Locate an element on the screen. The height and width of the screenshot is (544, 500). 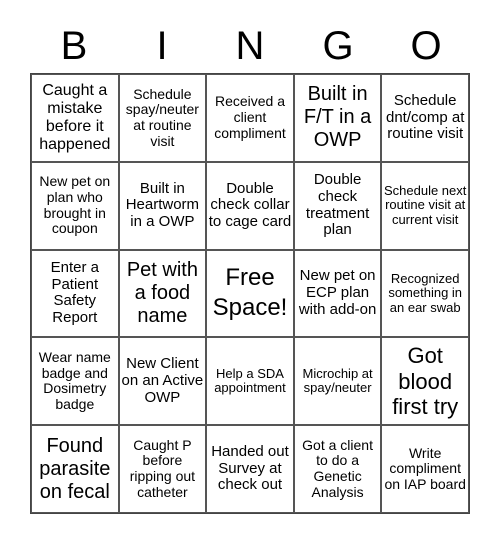
bingo-cell: Microchip at spay/neuter is located at coordinates (337, 381).